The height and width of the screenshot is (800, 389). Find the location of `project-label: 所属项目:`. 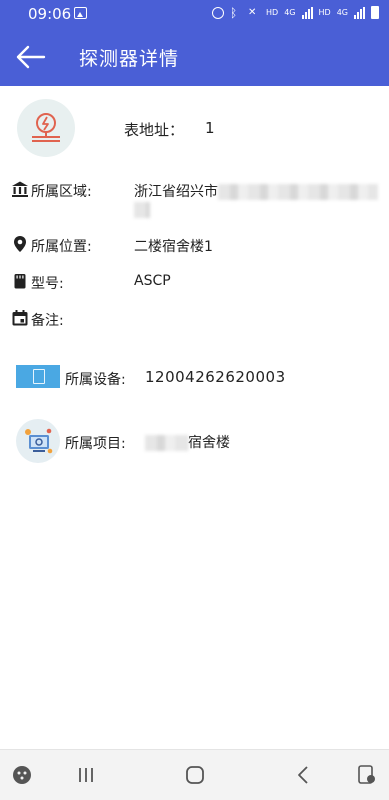

project-label: 所属项目: is located at coordinates (95, 444).